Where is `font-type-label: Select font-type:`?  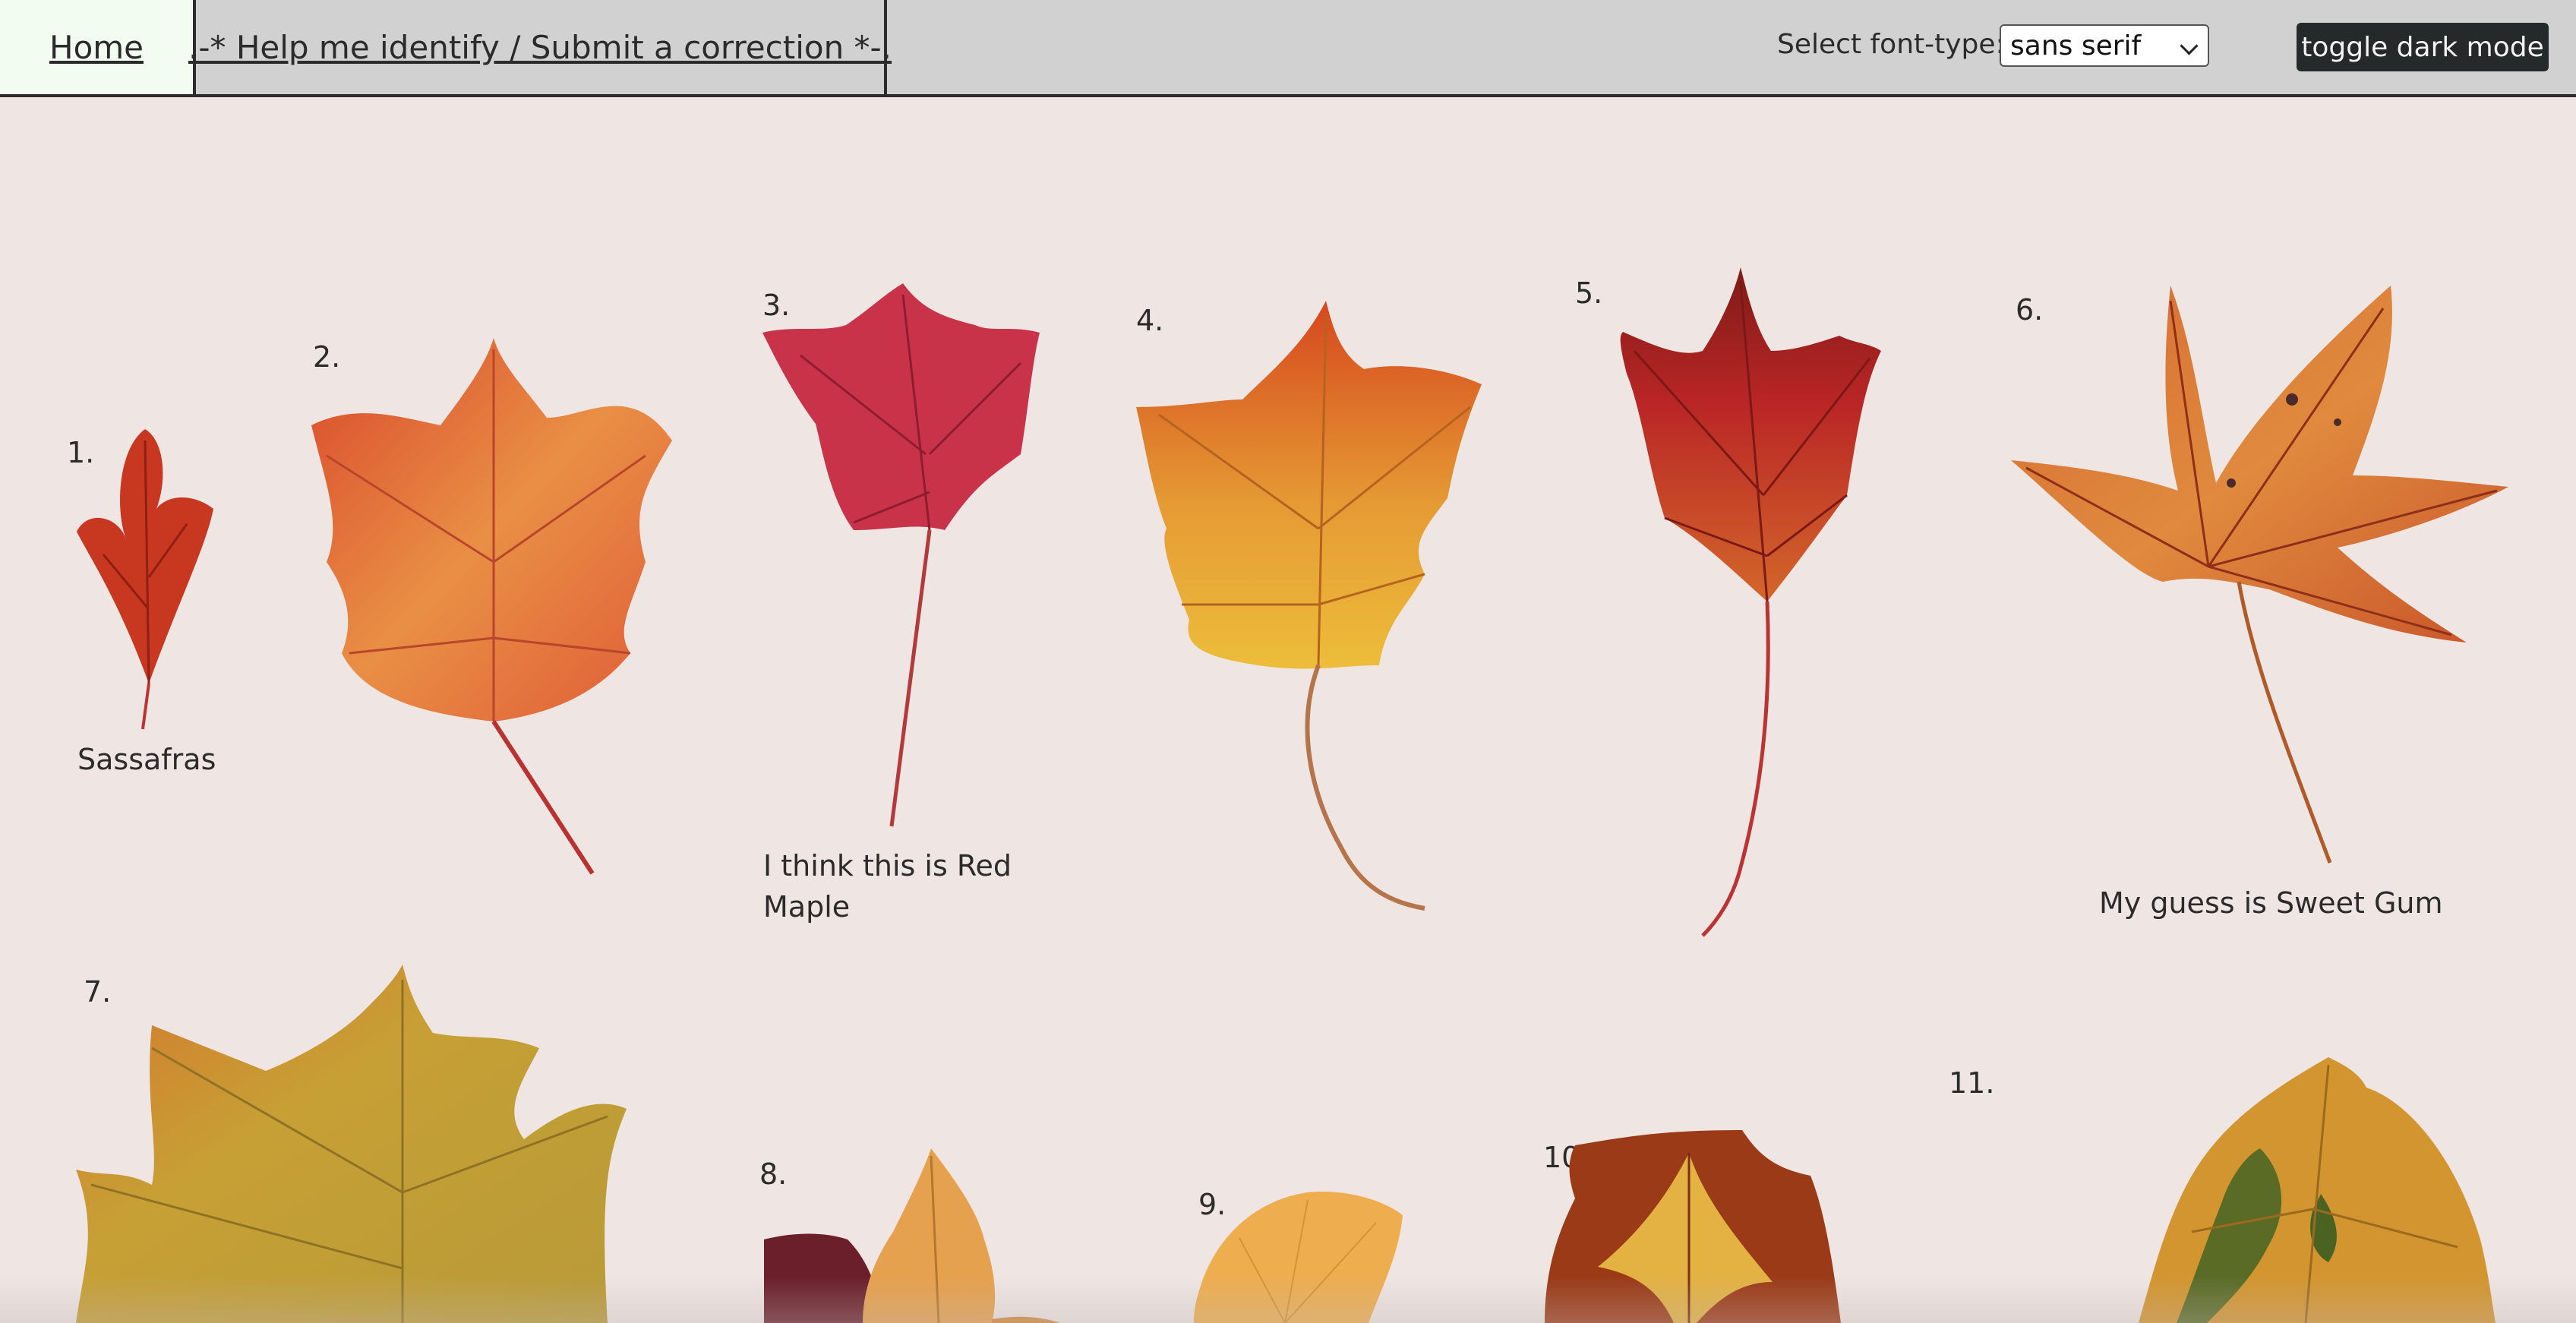
font-type-label: Select font-type: is located at coordinates (1891, 44).